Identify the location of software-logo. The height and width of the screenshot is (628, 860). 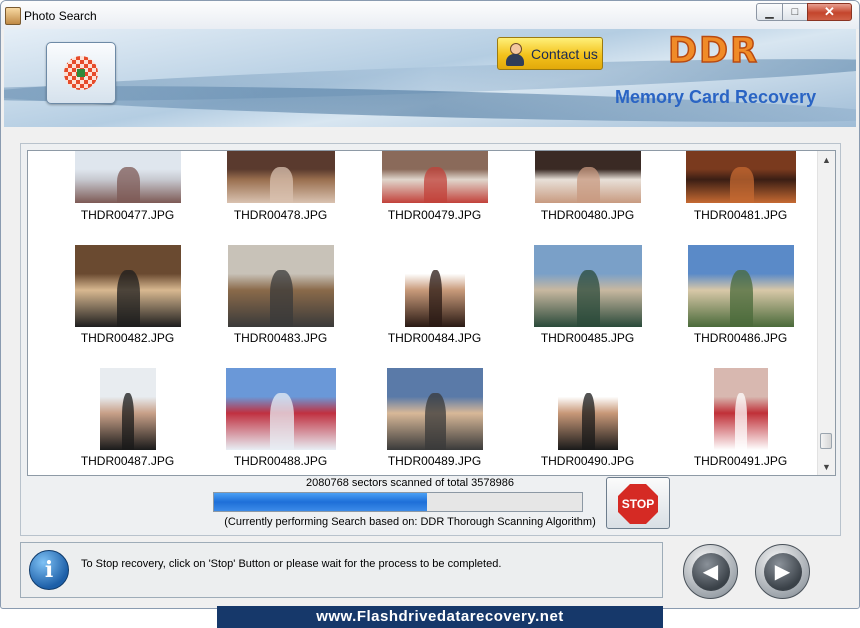
(81, 73).